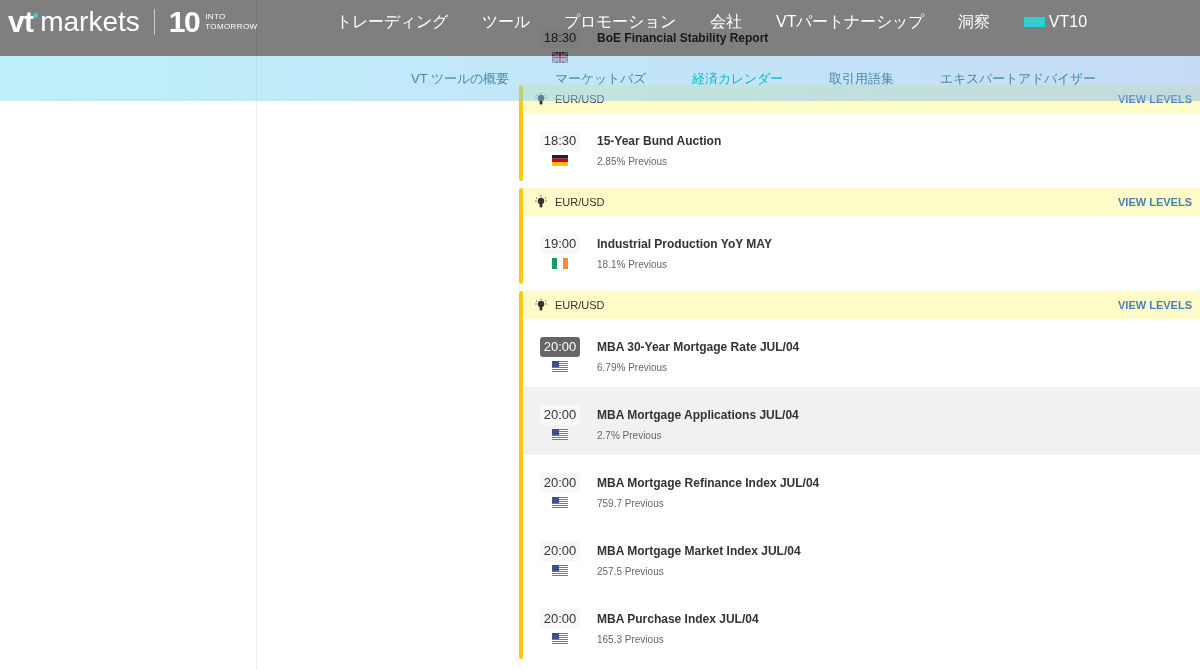  What do you see at coordinates (698, 415) in the screenshot?
I see `event-title: MBA Mortgage Applications JUL/04` at bounding box center [698, 415].